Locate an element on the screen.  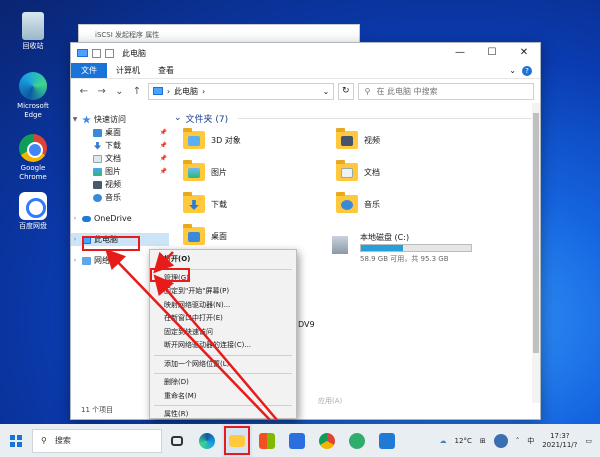
folder-desktop-icon is located at coordinates (194, 234).